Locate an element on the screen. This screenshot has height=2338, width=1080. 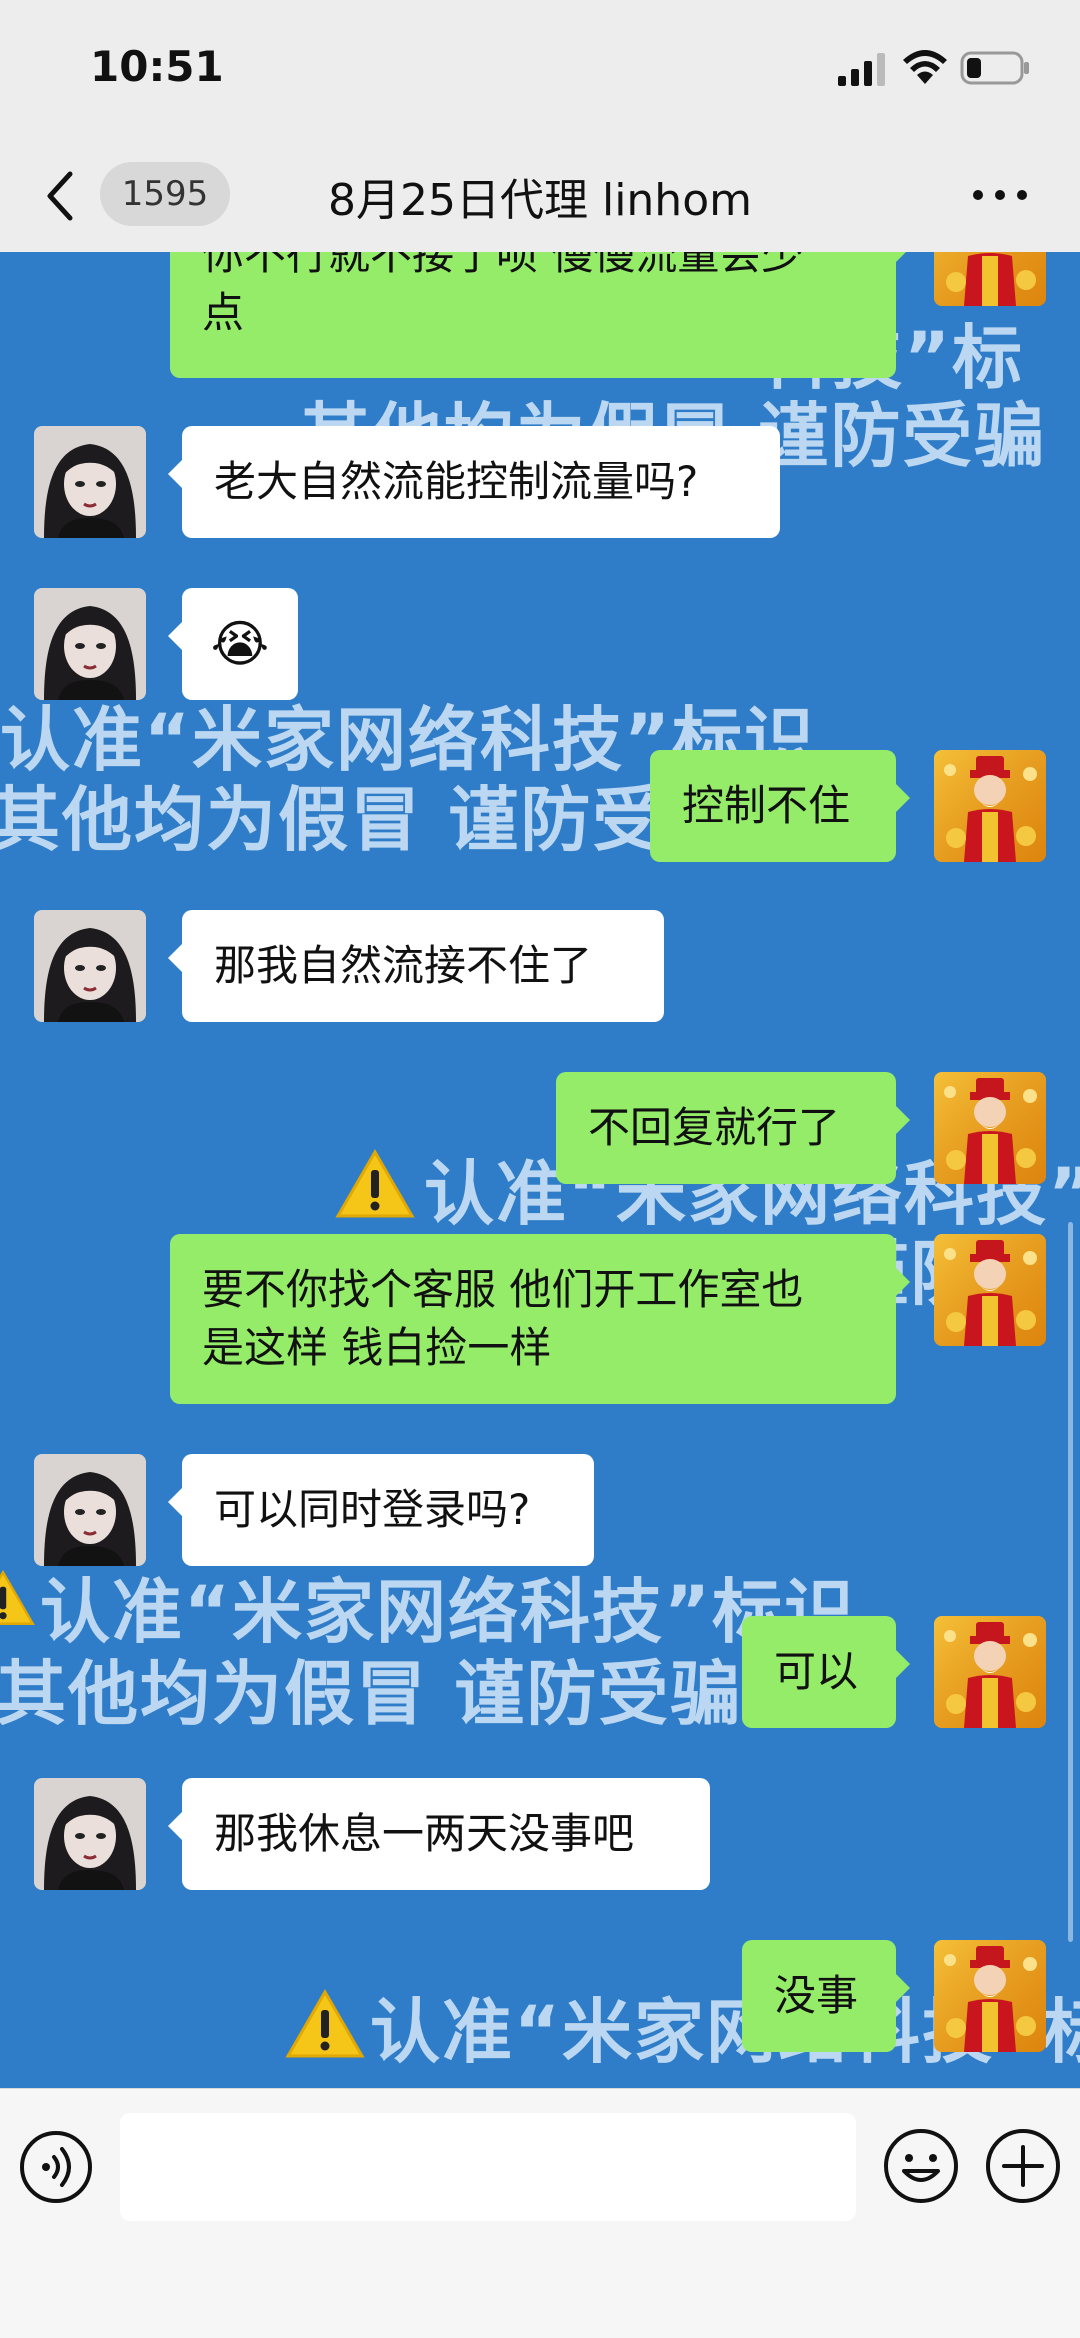
message-text: 要不你找个客服 他们开工作室也 is located at coordinates (503, 1289).